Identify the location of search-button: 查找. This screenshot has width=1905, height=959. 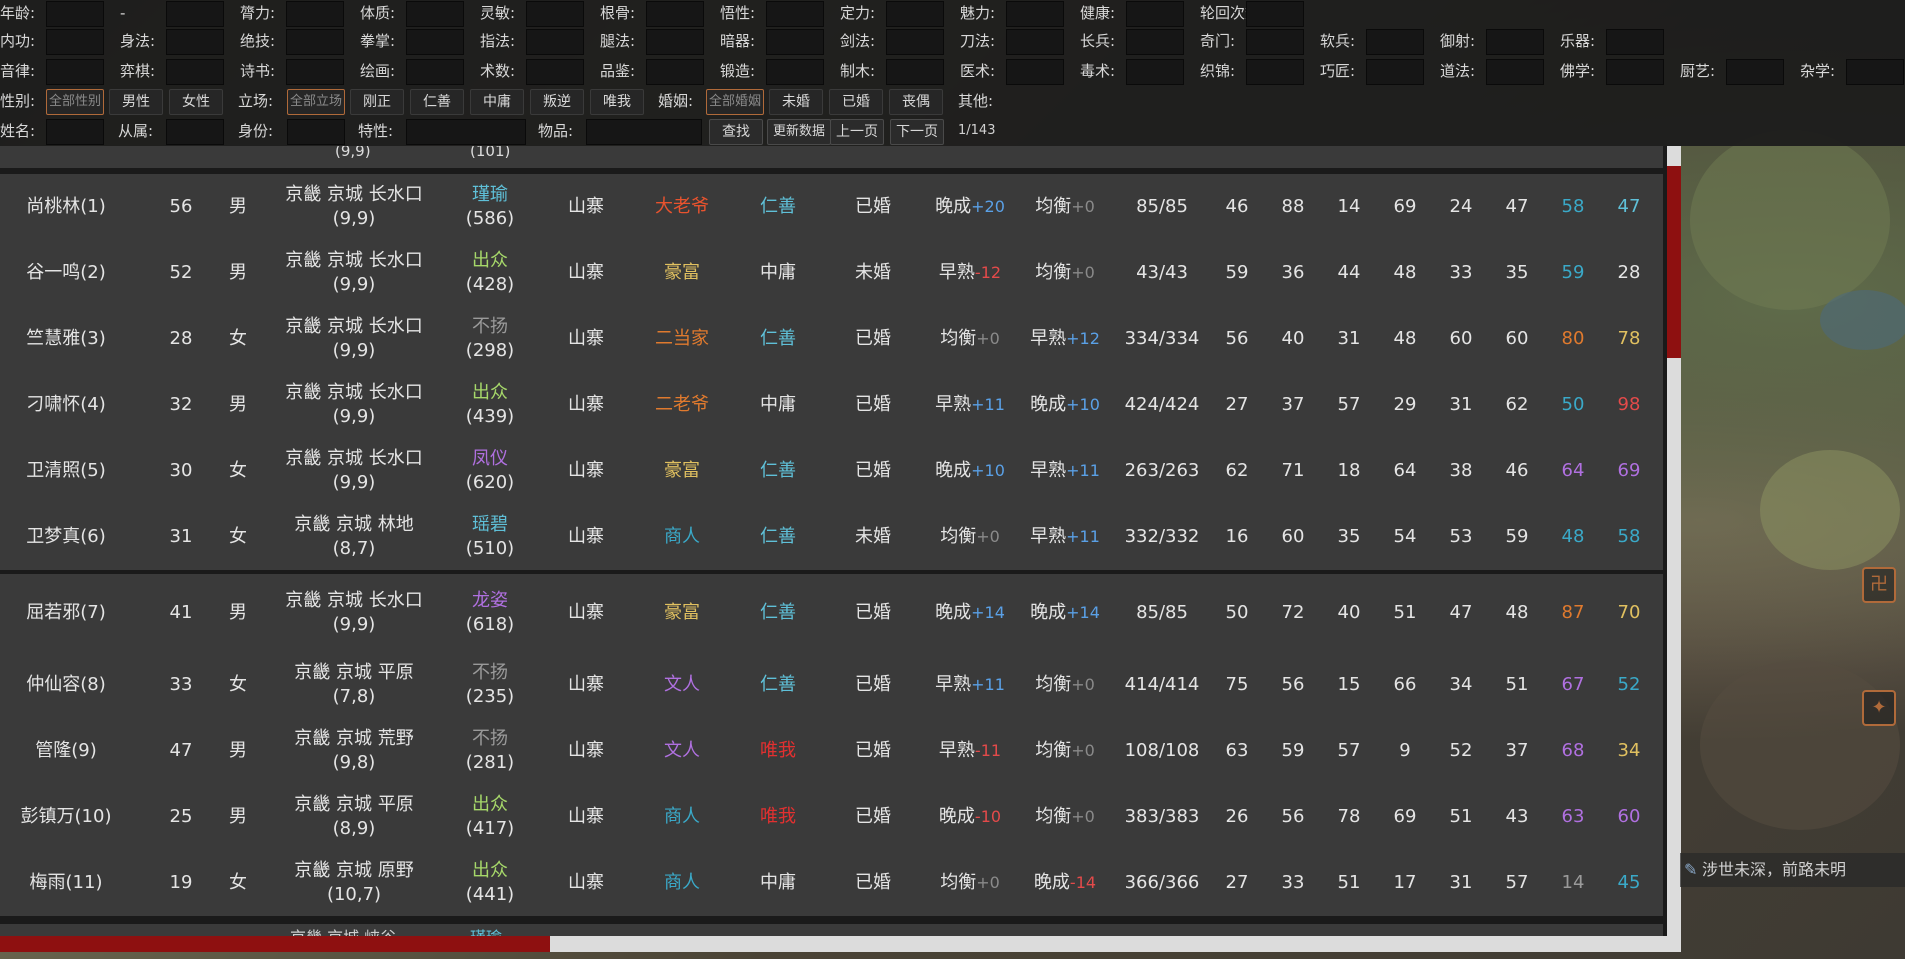
(736, 132).